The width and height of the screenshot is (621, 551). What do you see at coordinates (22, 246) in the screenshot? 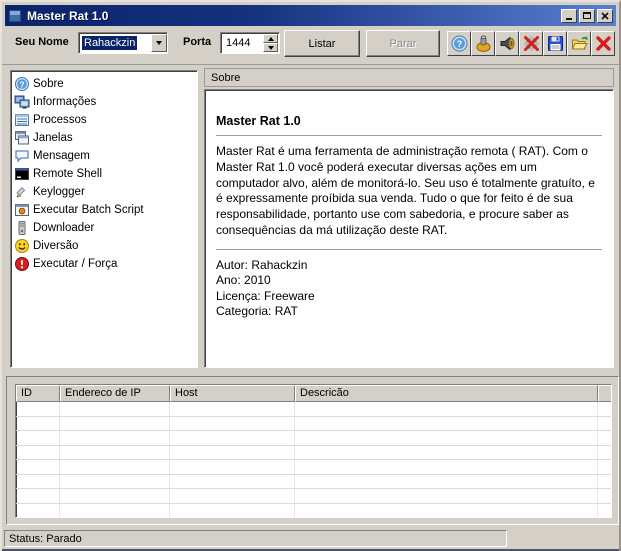
I see `smiley-icon` at bounding box center [22, 246].